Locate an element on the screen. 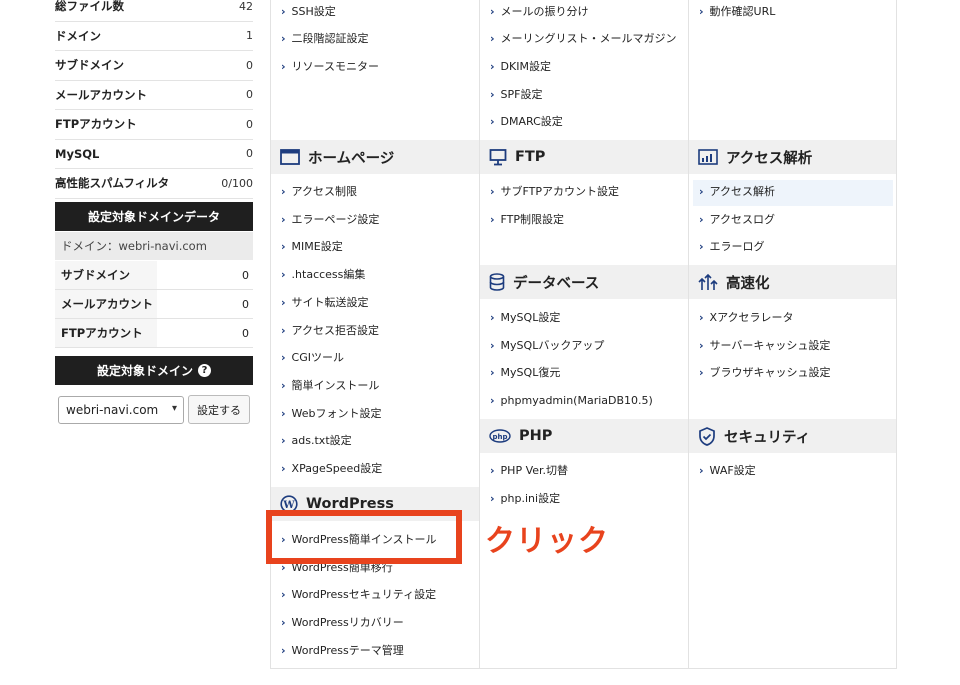  menu-link: › リソースモニター is located at coordinates (330, 66).